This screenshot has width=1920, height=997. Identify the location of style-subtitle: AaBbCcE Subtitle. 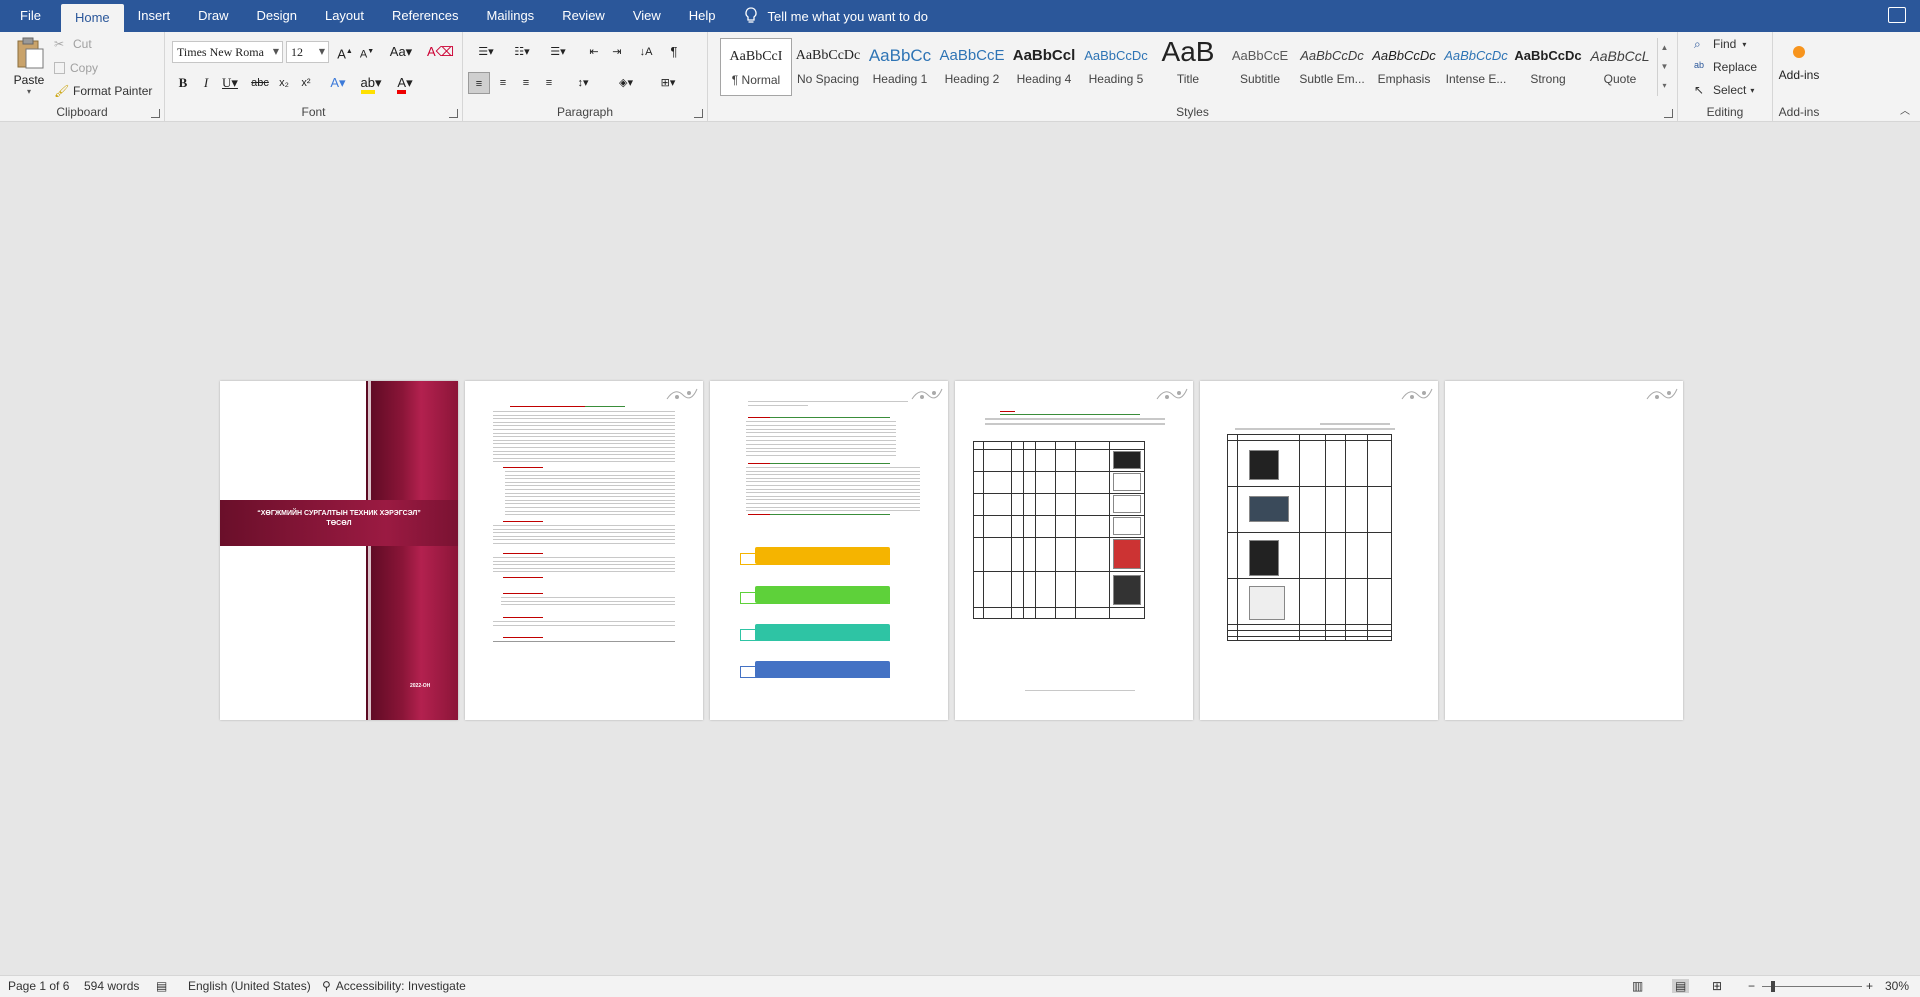
(1260, 67).